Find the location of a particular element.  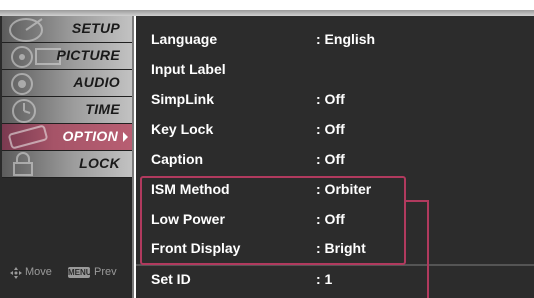

film-reel-icon is located at coordinates (36, 57).